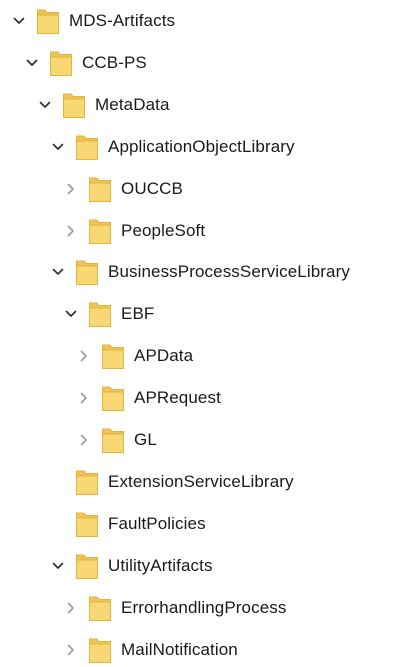  Describe the element at coordinates (133, 356) in the screenshot. I see `tree-row: APData` at that location.